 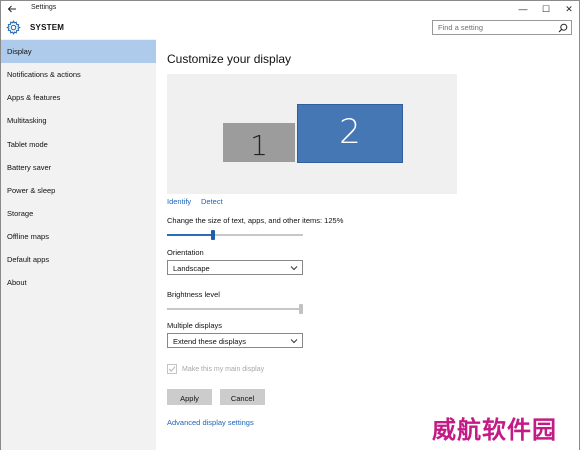 I want to click on close-button: ✕, so click(x=567, y=9).